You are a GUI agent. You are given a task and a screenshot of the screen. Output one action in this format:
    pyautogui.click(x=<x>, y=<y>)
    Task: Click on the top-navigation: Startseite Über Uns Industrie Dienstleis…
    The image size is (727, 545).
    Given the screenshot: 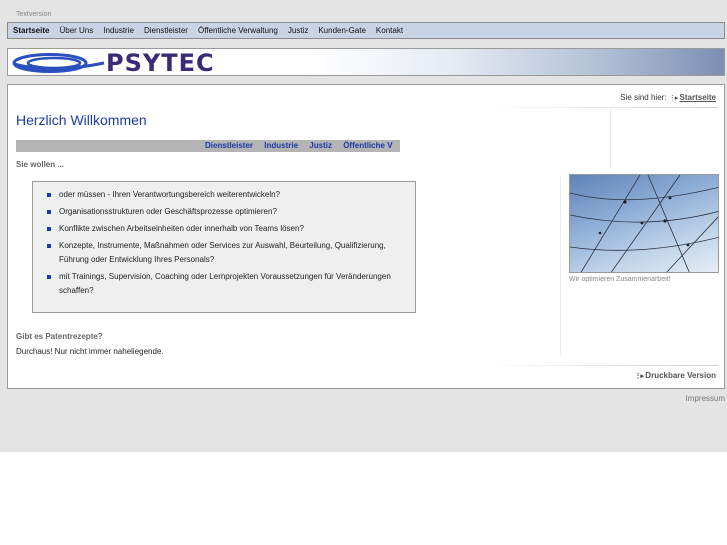 What is the action you would take?
    pyautogui.click(x=366, y=30)
    